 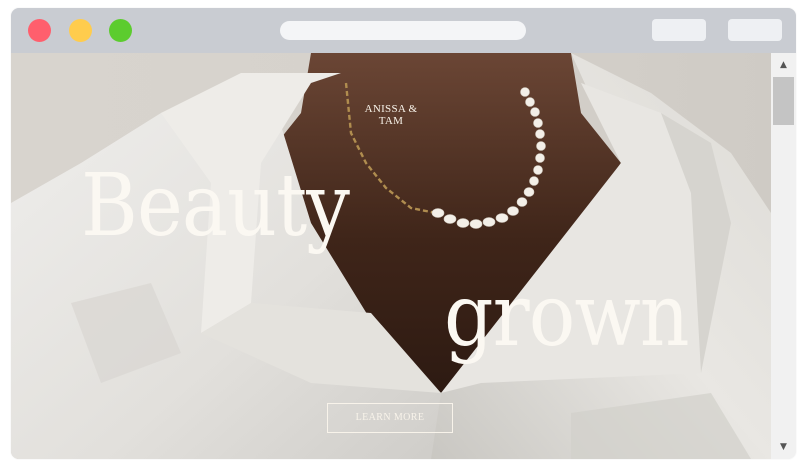 What do you see at coordinates (783, 256) in the screenshot?
I see `vertical-scrollbar: ▲ ▼` at bounding box center [783, 256].